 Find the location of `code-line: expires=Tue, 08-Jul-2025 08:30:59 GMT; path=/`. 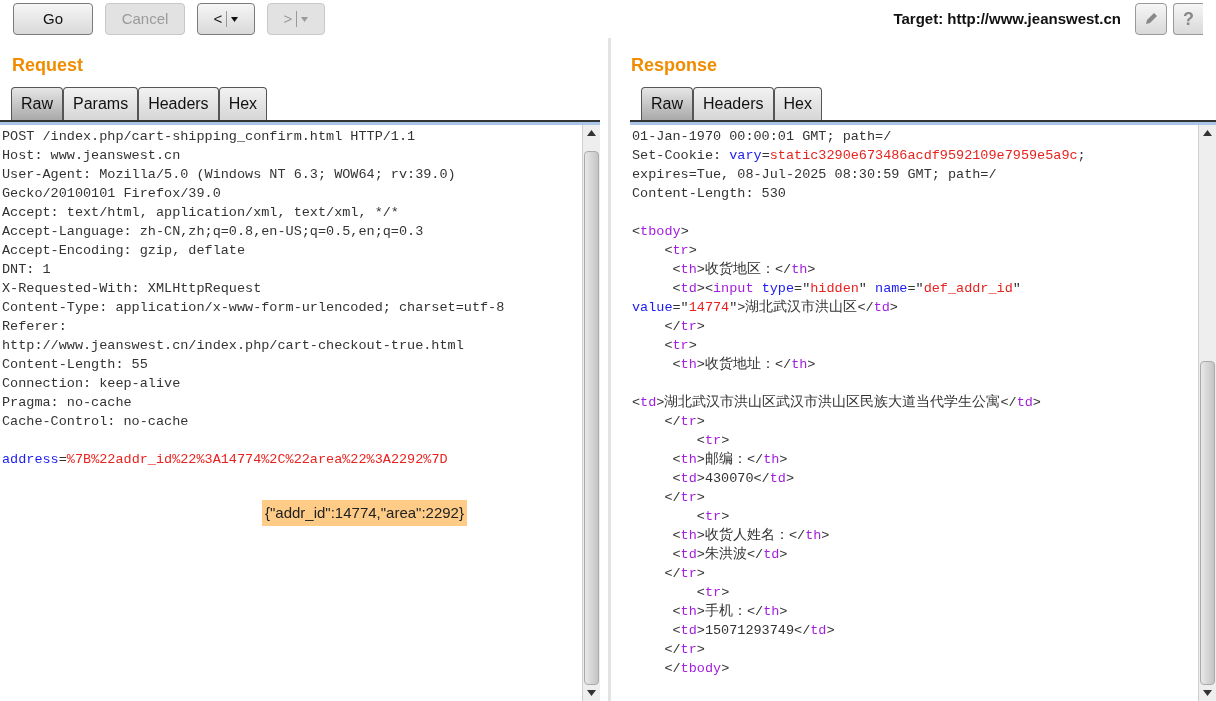

code-line: expires=Tue, 08-Jul-2025 08:30:59 GMT; path=/ is located at coordinates (815, 175).